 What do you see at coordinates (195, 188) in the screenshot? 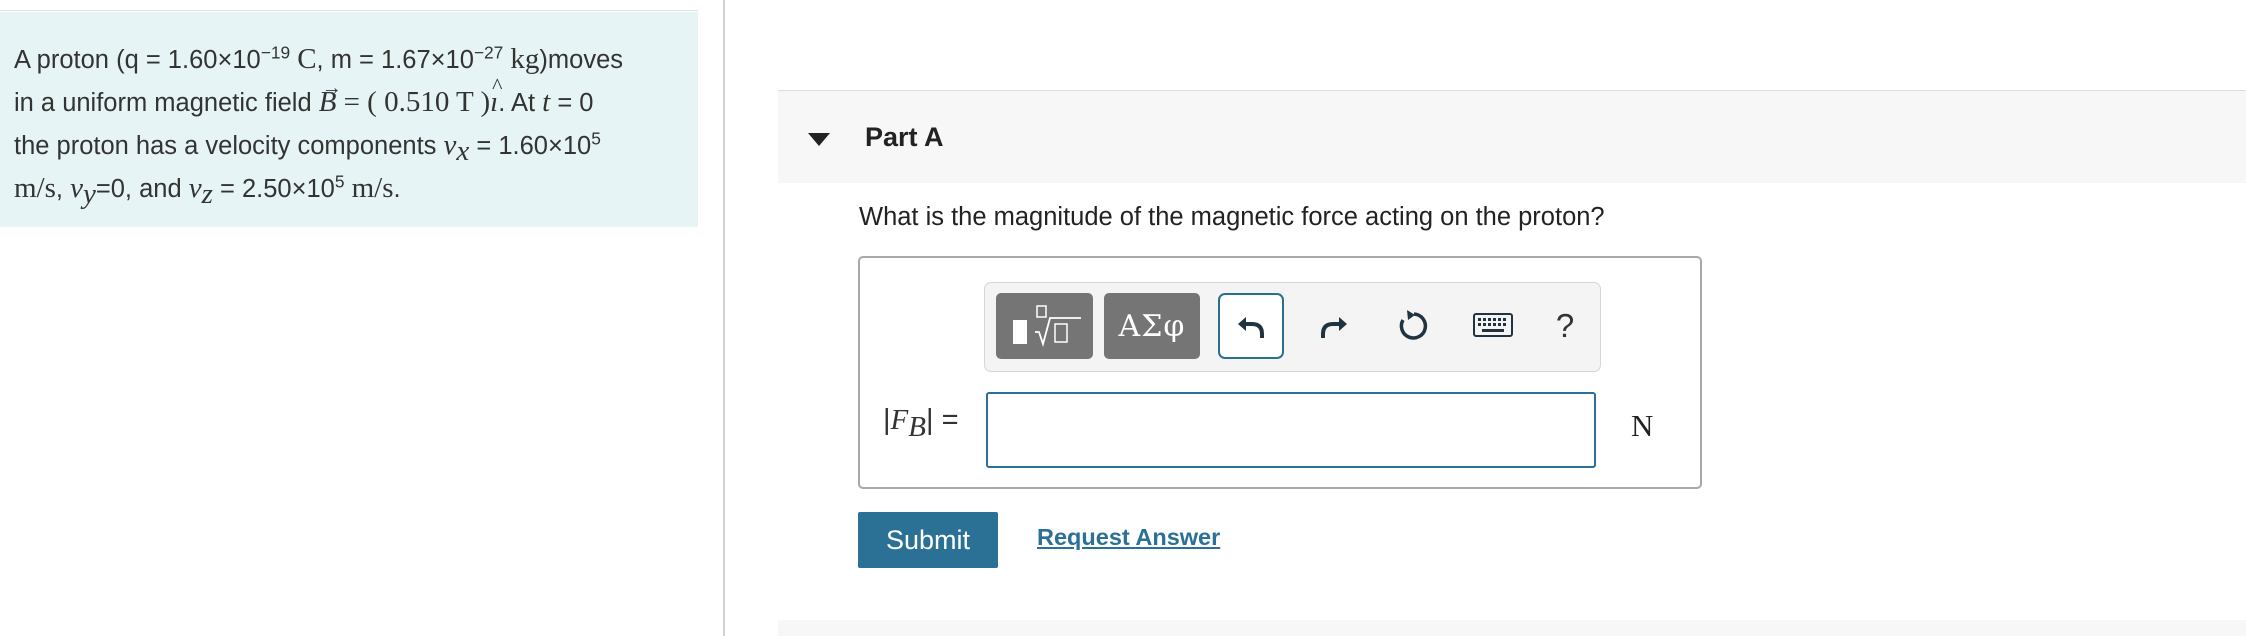
I see `vz-symbol: v` at bounding box center [195, 188].